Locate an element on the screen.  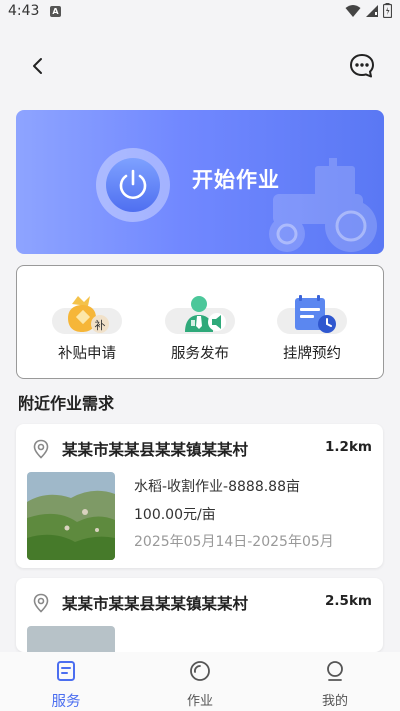
tab-mine: 我的 is located at coordinates (335, 684).